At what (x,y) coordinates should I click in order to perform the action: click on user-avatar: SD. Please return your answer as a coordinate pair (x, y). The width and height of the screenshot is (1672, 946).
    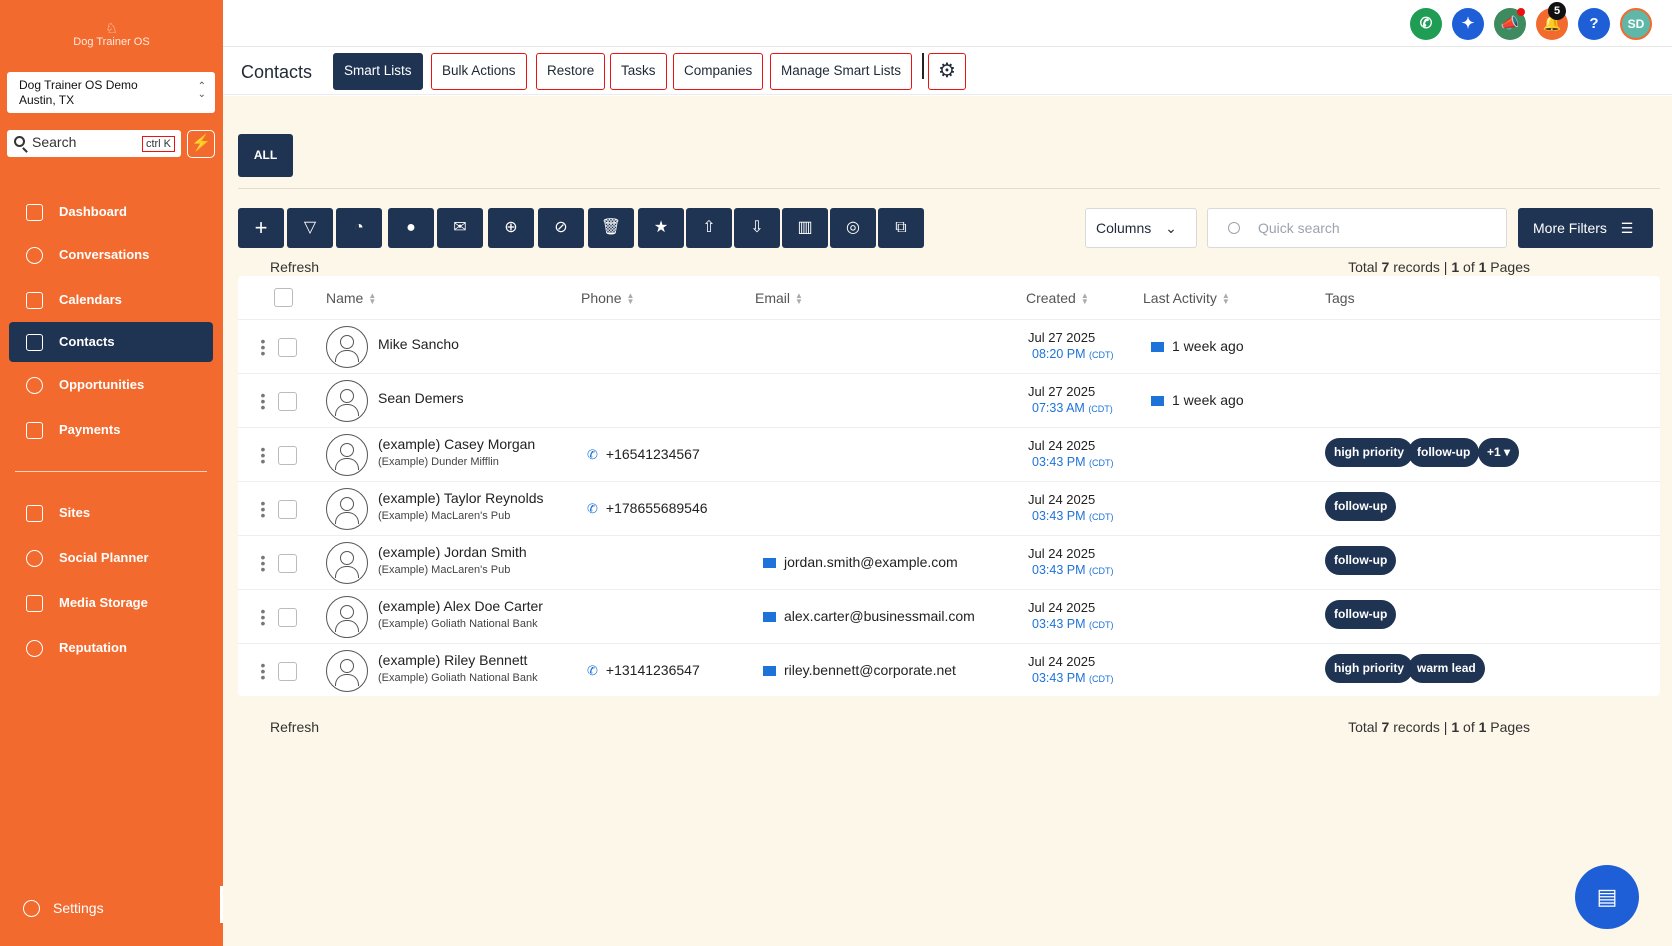
    Looking at the image, I should click on (1636, 24).